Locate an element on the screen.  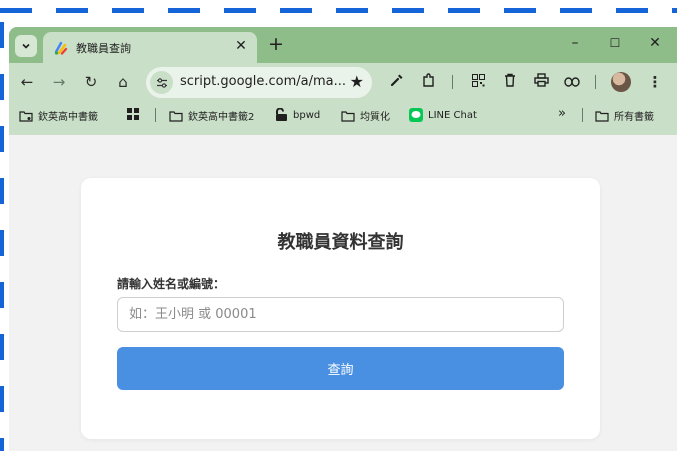
extensions-puzzle-icon is located at coordinates (428, 82).